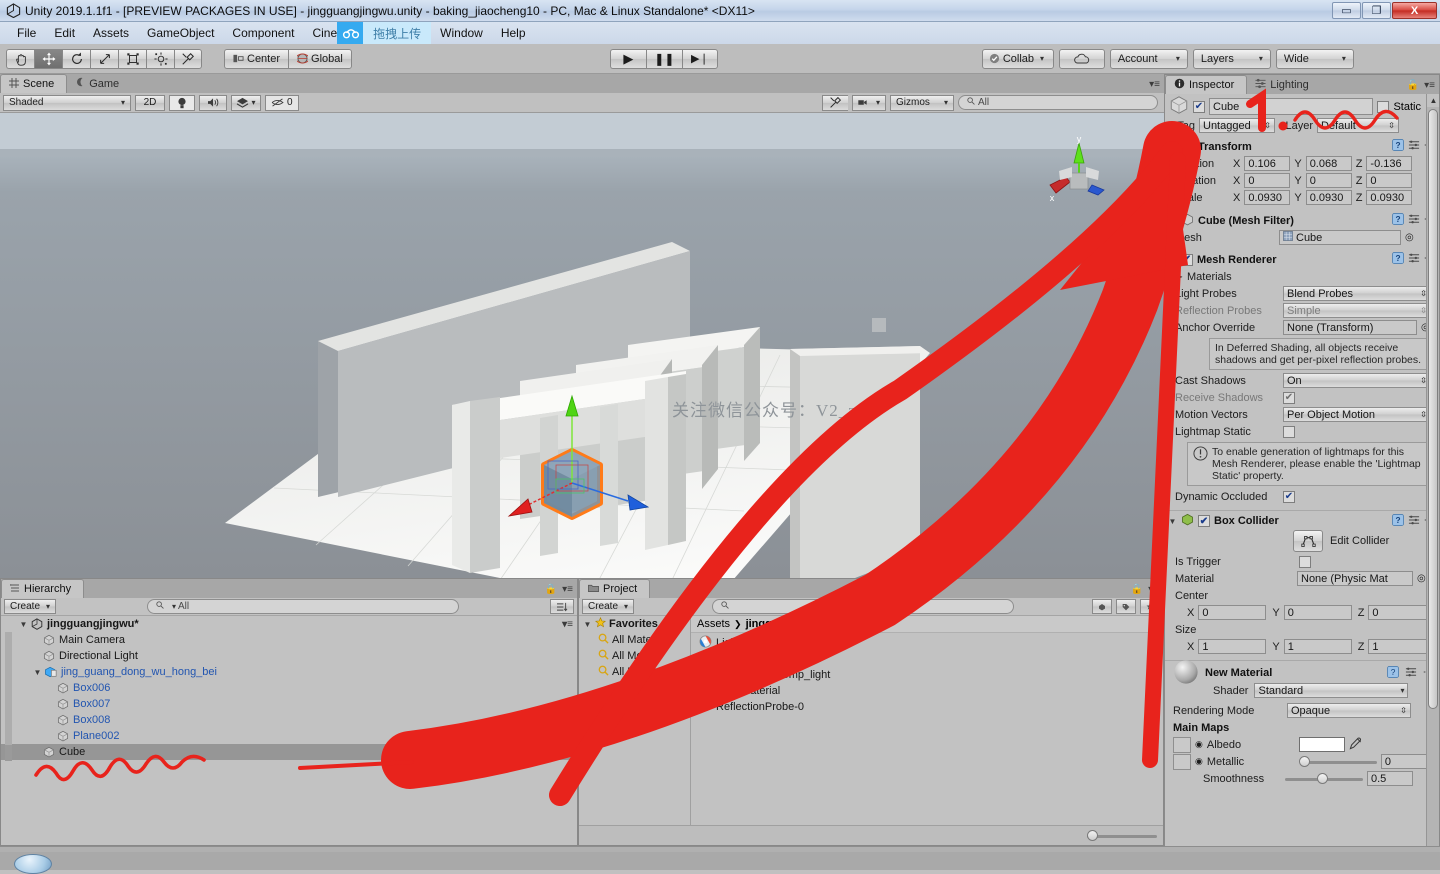 The height and width of the screenshot is (874, 1440). Describe the element at coordinates (132, 58) in the screenshot. I see `rect-tool-button` at that location.